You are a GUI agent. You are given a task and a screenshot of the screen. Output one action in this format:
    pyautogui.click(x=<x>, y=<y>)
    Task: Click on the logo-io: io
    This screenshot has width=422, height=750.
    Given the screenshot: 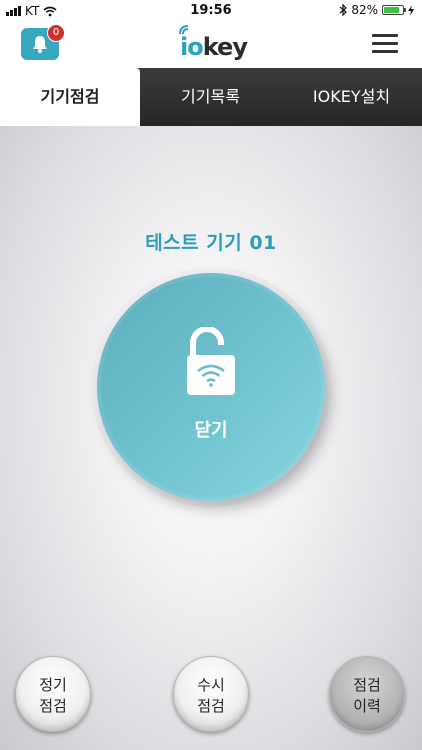 What is the action you would take?
    pyautogui.click(x=192, y=47)
    